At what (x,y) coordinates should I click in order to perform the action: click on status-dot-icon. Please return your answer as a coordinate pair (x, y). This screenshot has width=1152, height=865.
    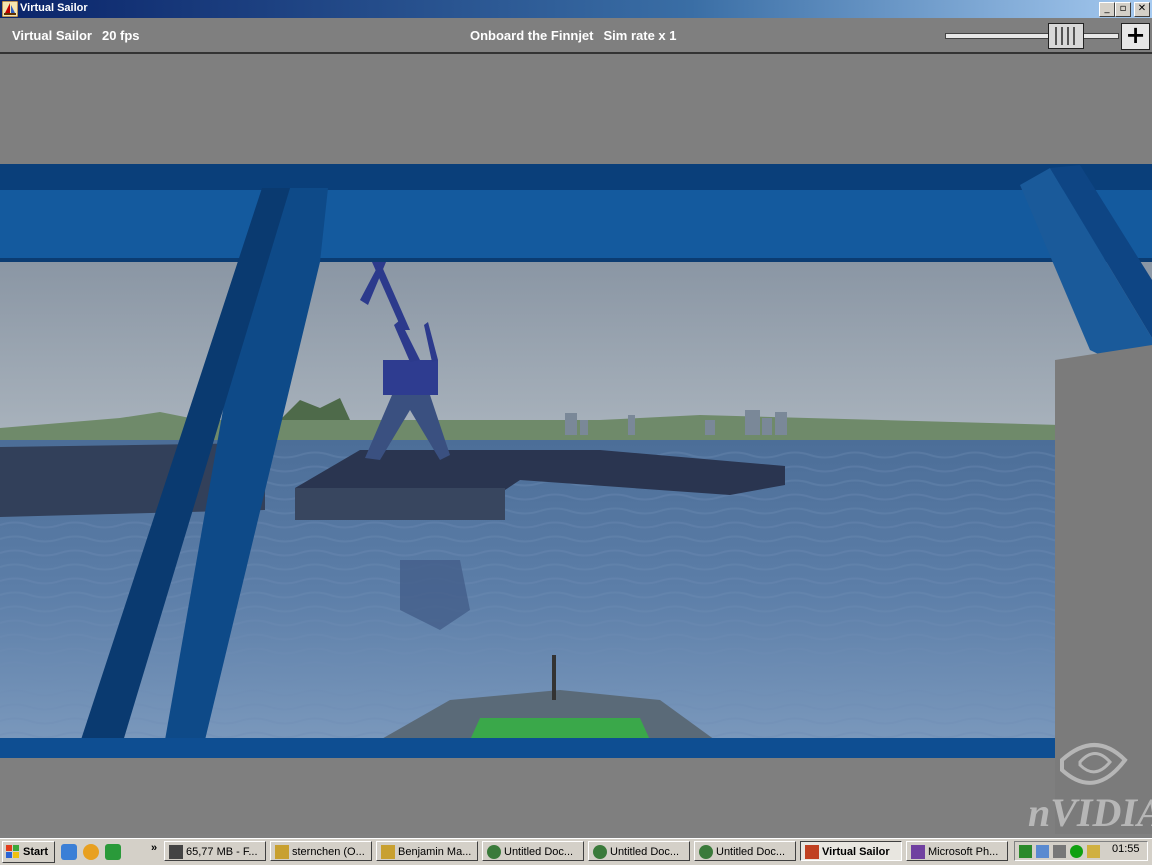
    Looking at the image, I should click on (1076, 851).